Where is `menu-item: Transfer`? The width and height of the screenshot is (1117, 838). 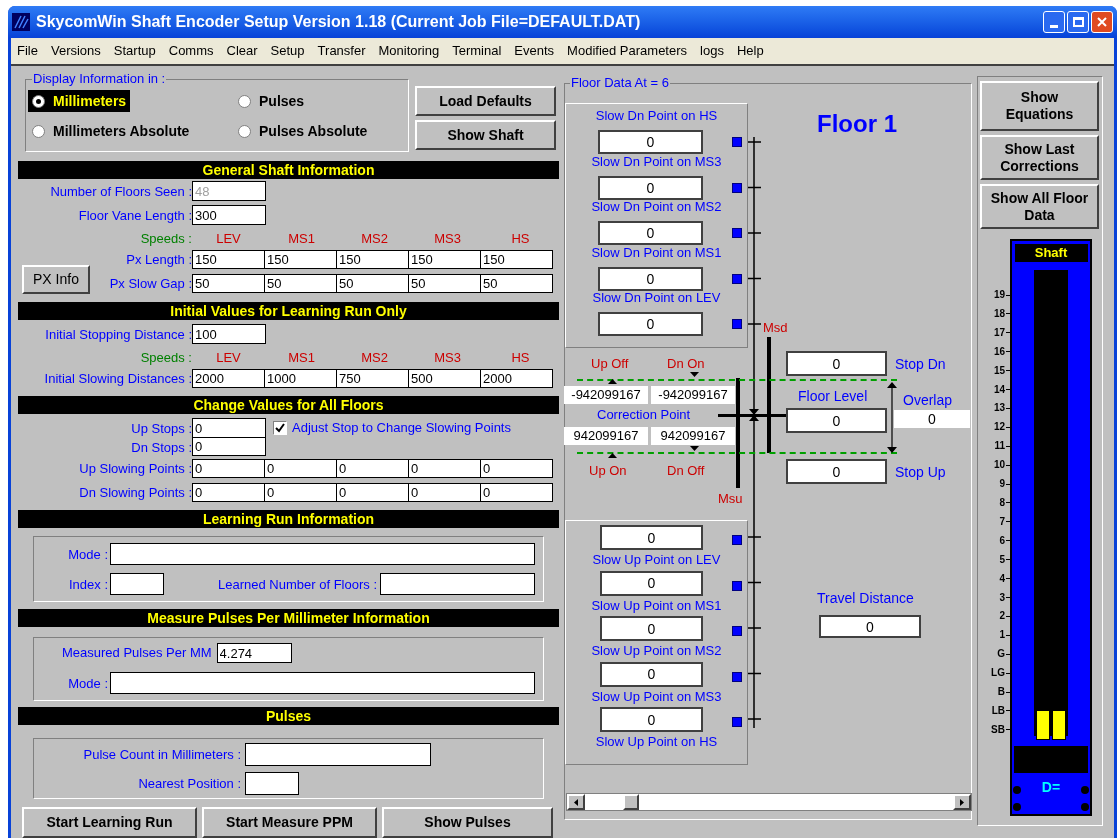 menu-item: Transfer is located at coordinates (341, 51).